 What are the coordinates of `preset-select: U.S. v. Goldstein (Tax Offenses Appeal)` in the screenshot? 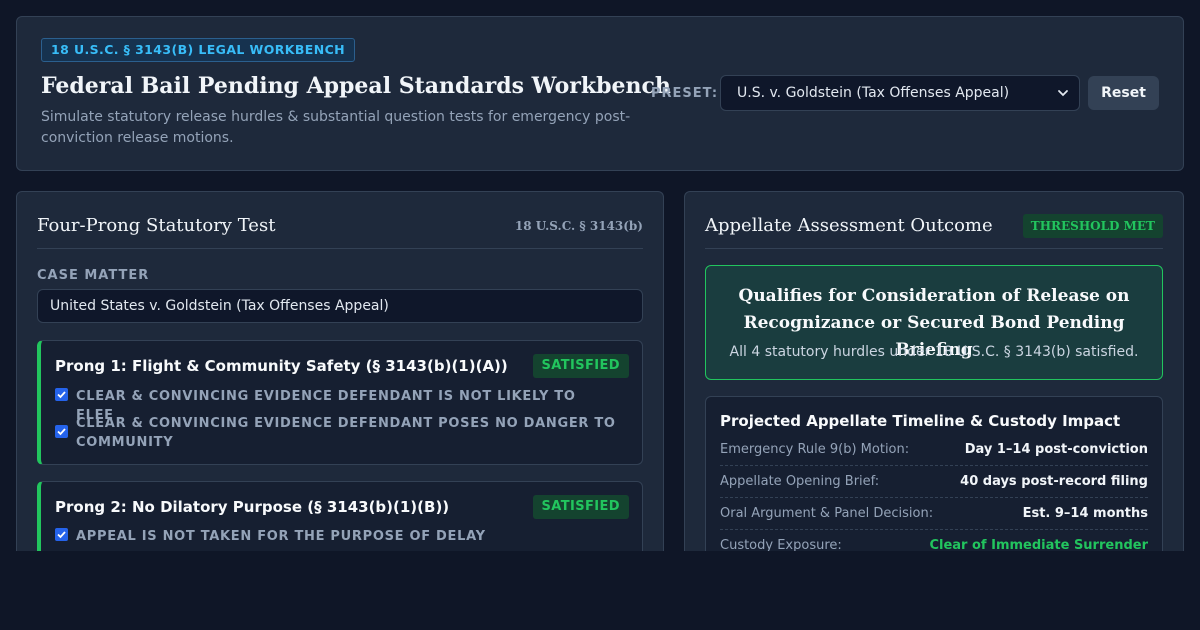 It's located at (900, 93).